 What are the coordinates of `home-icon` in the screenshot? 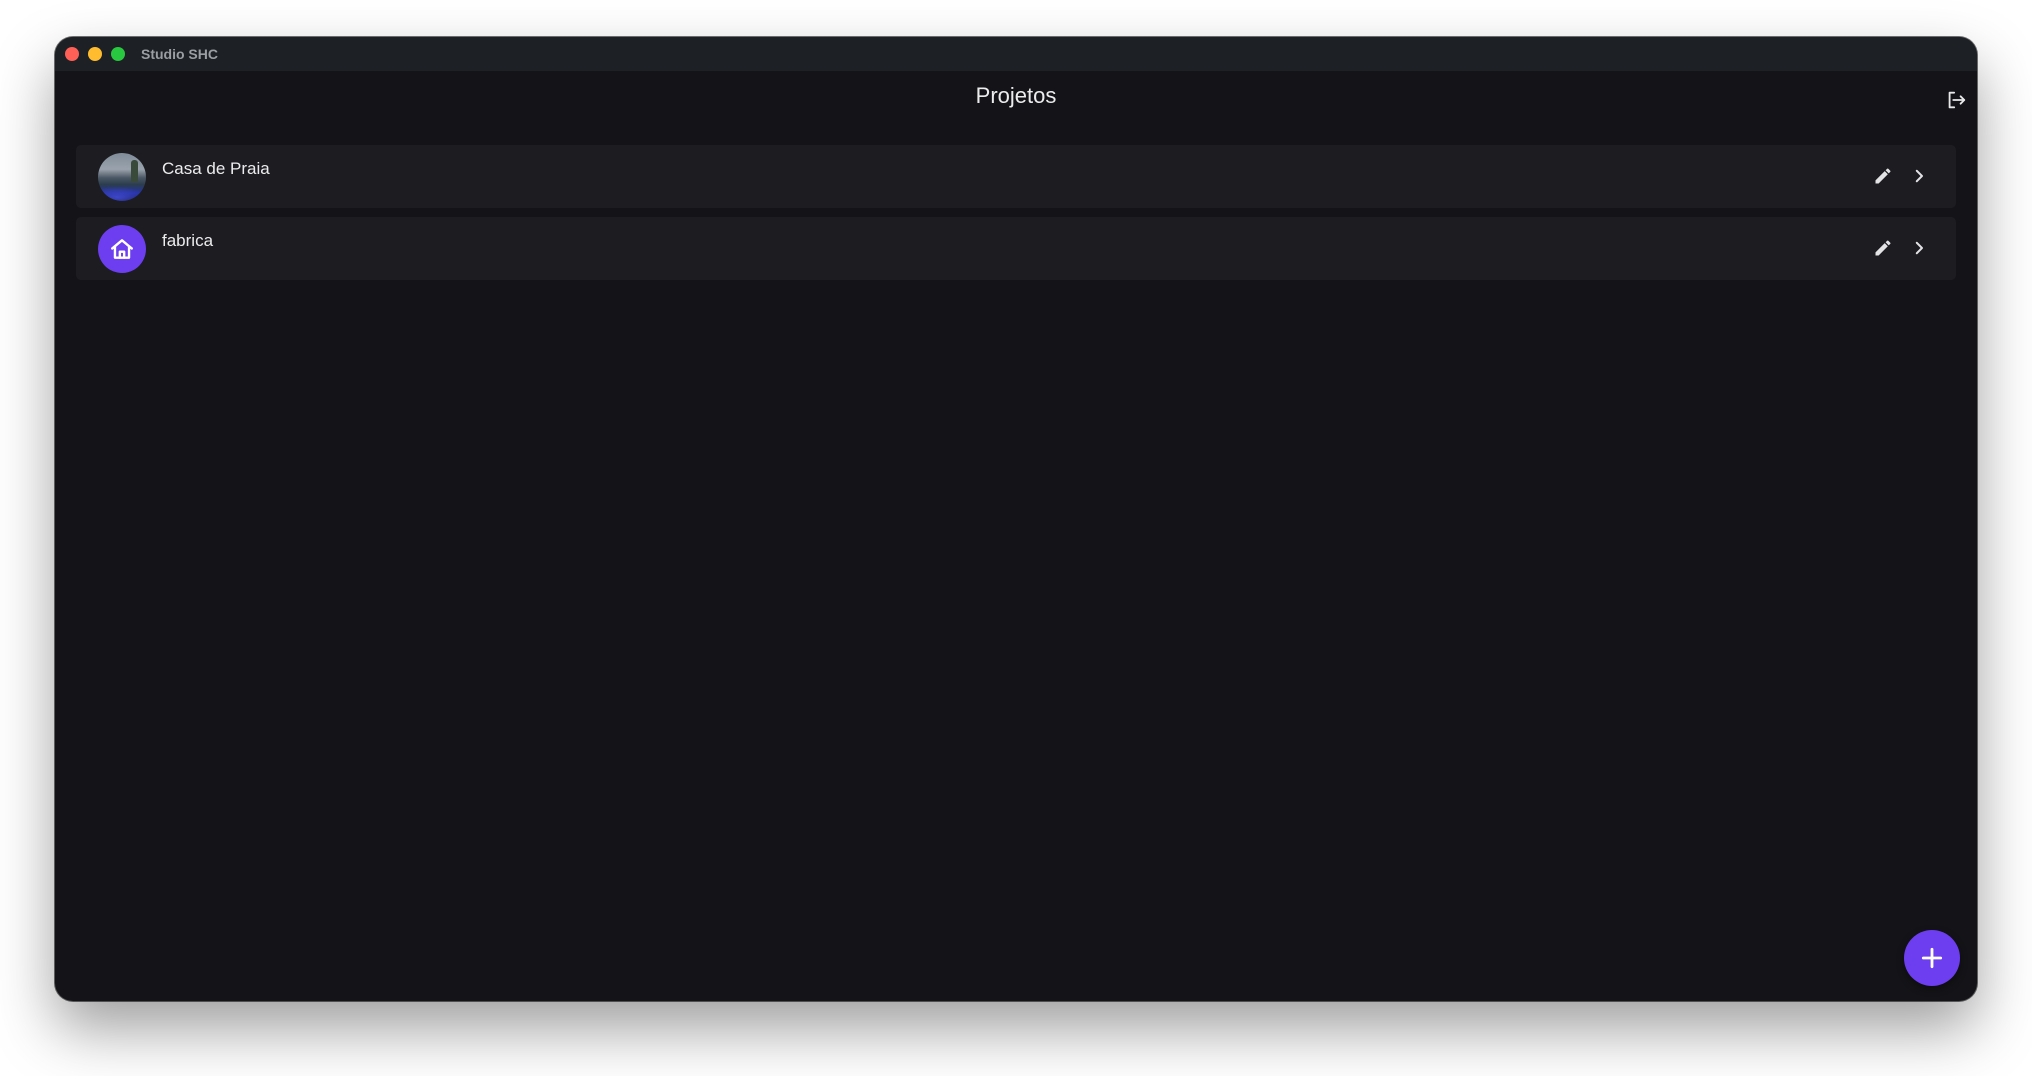 It's located at (122, 249).